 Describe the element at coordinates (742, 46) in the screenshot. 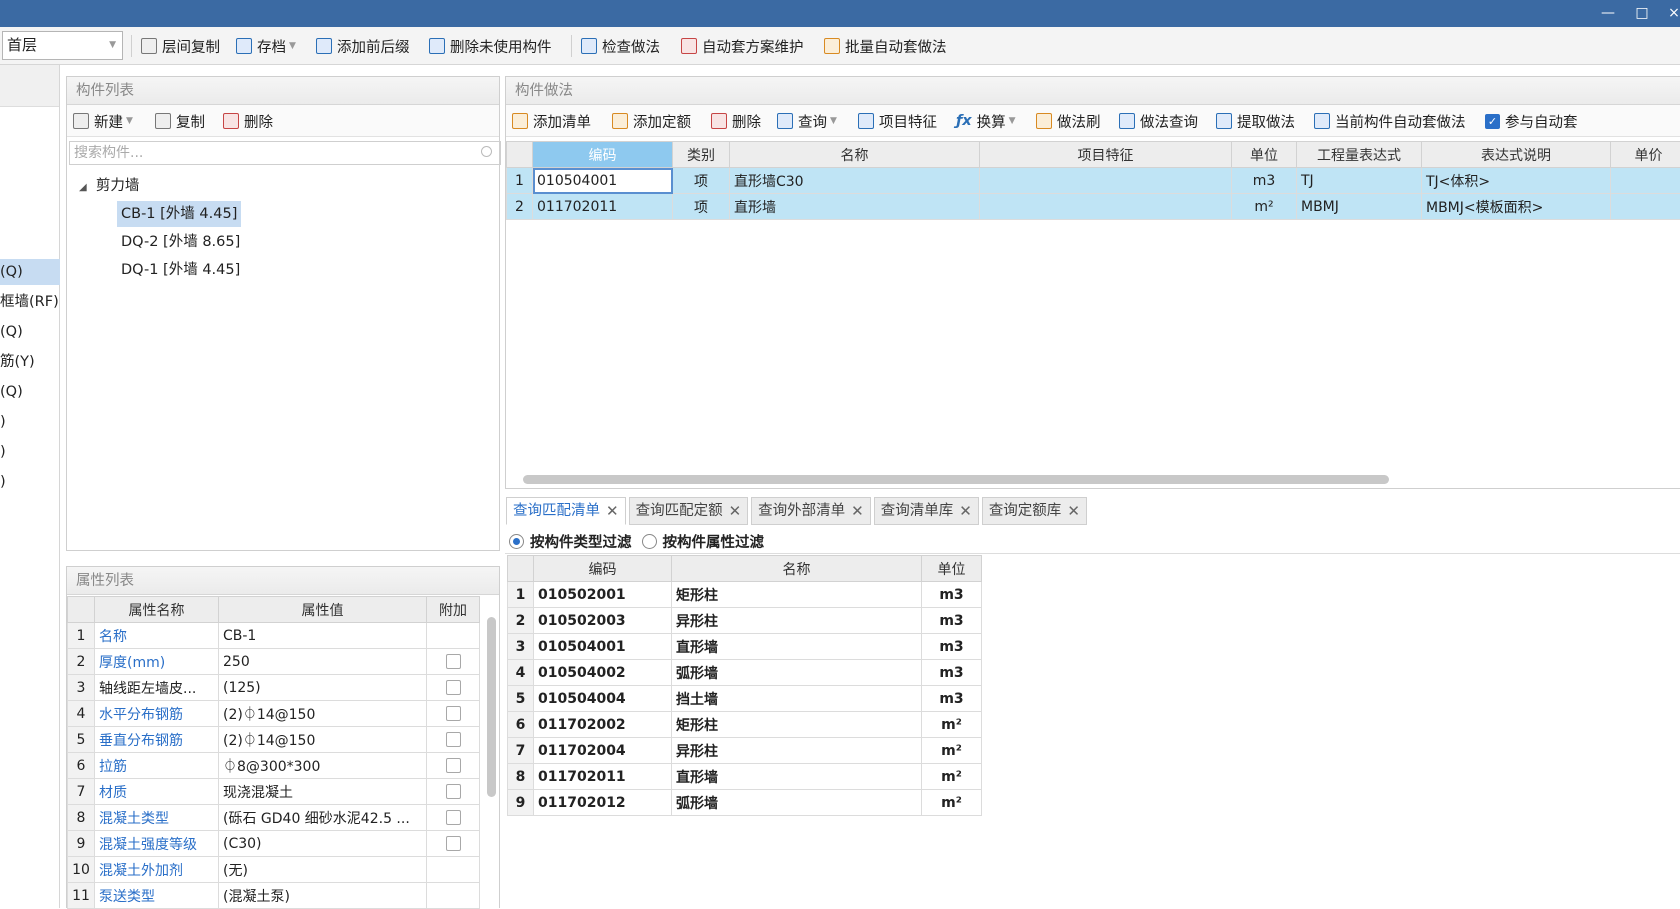

I see `auto-scheme-maintain-button: 自动套方案维护` at that location.